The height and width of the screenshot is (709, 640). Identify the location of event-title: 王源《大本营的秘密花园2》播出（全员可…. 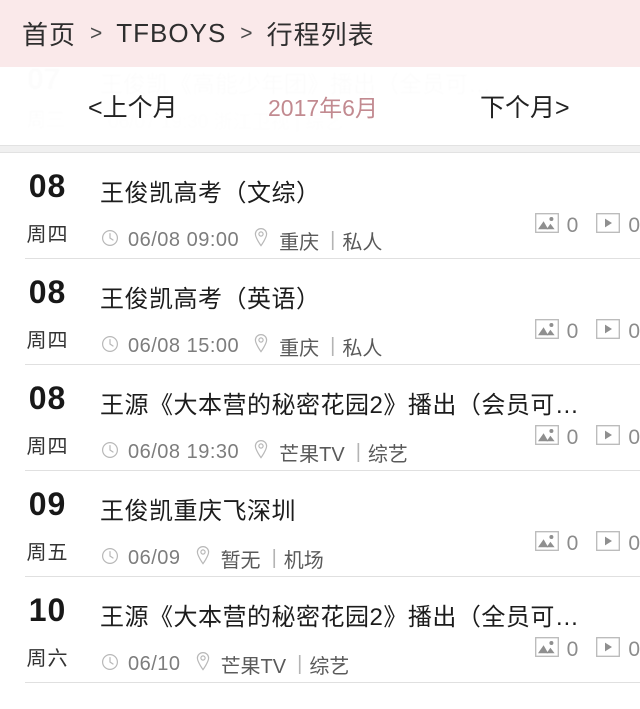
(370, 614).